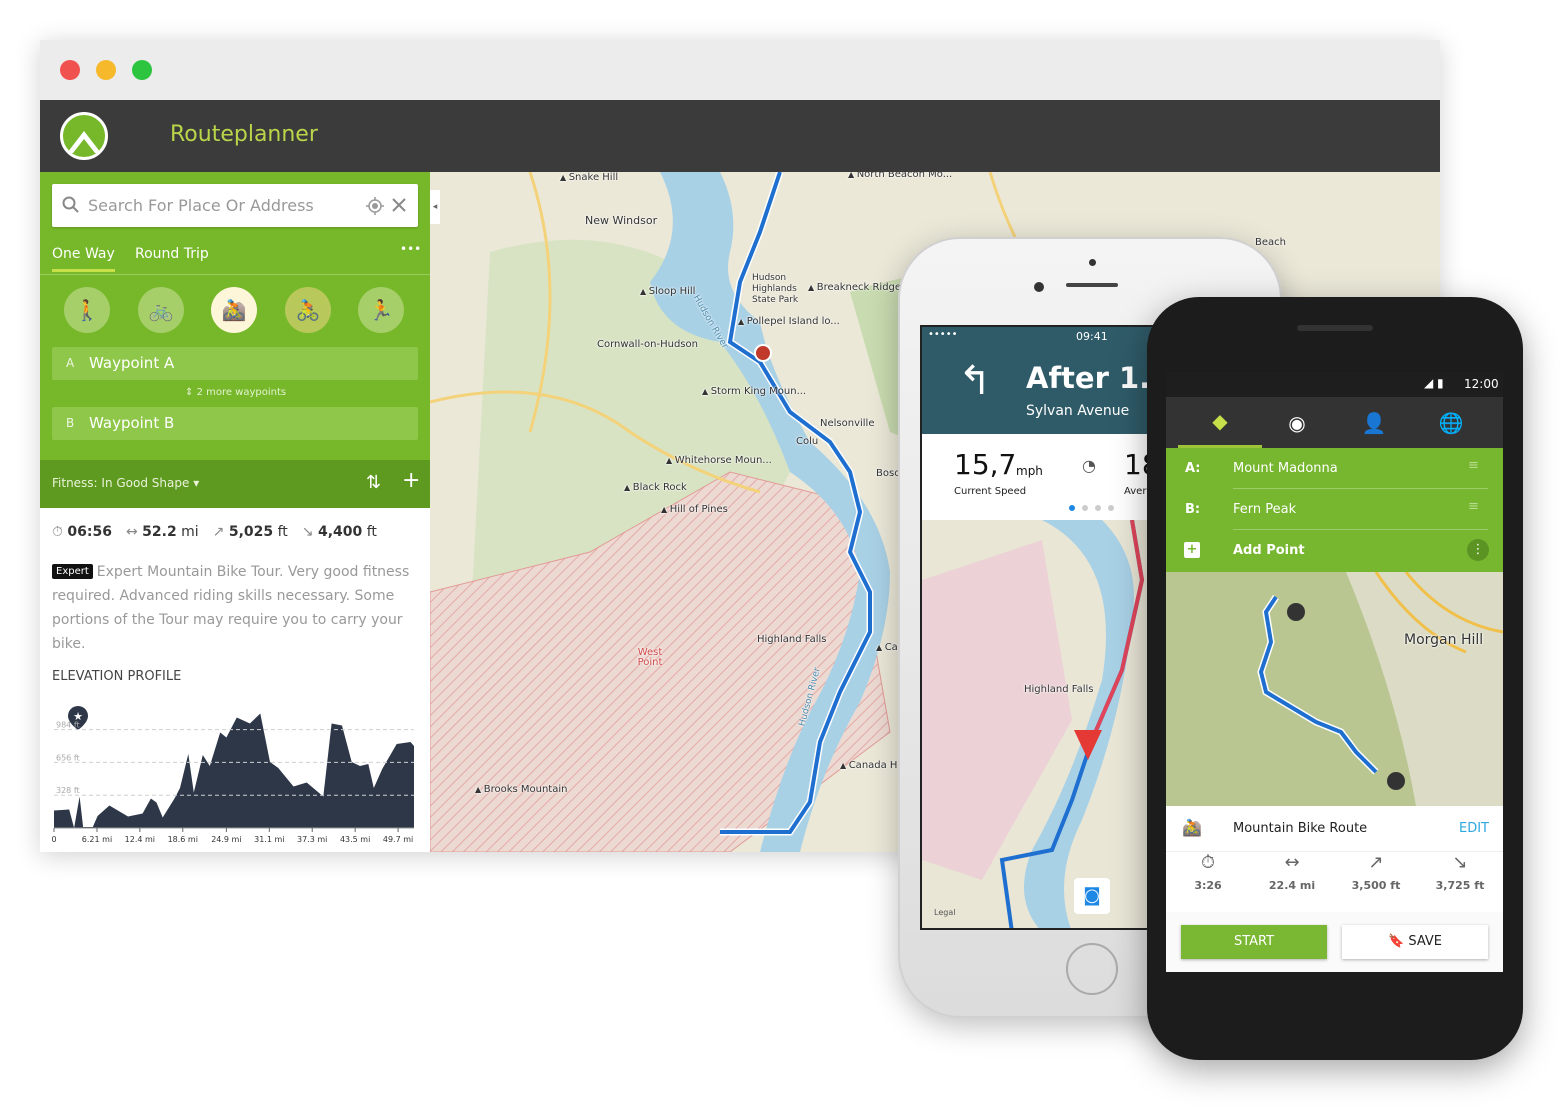  Describe the element at coordinates (1270, 242) in the screenshot. I see `map-label: Beach` at that location.